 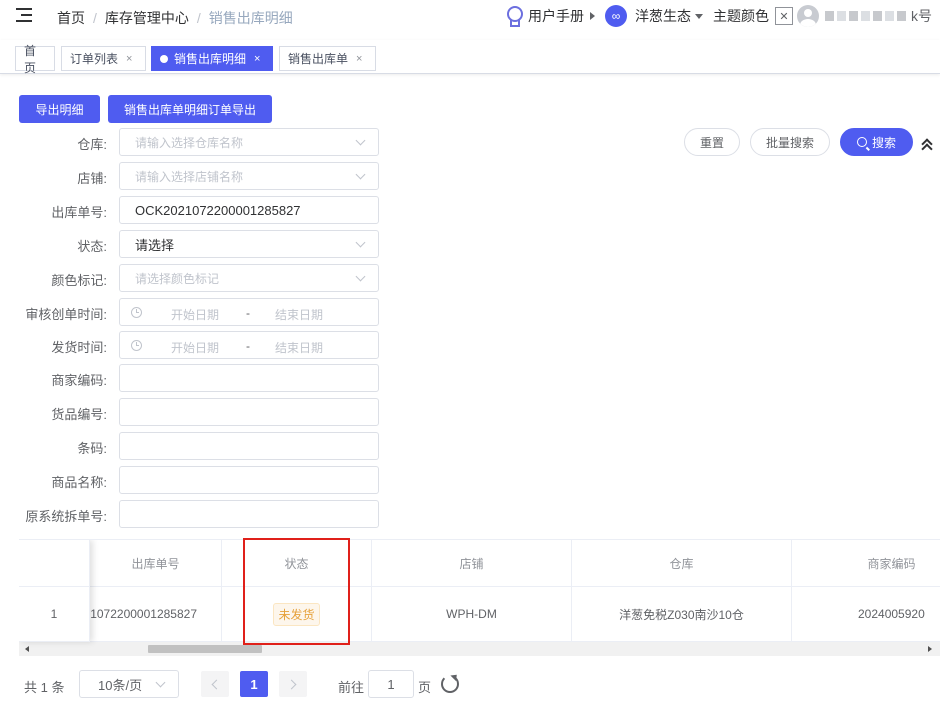 What do you see at coordinates (514, 16) in the screenshot?
I see `lightbulb-icon` at bounding box center [514, 16].